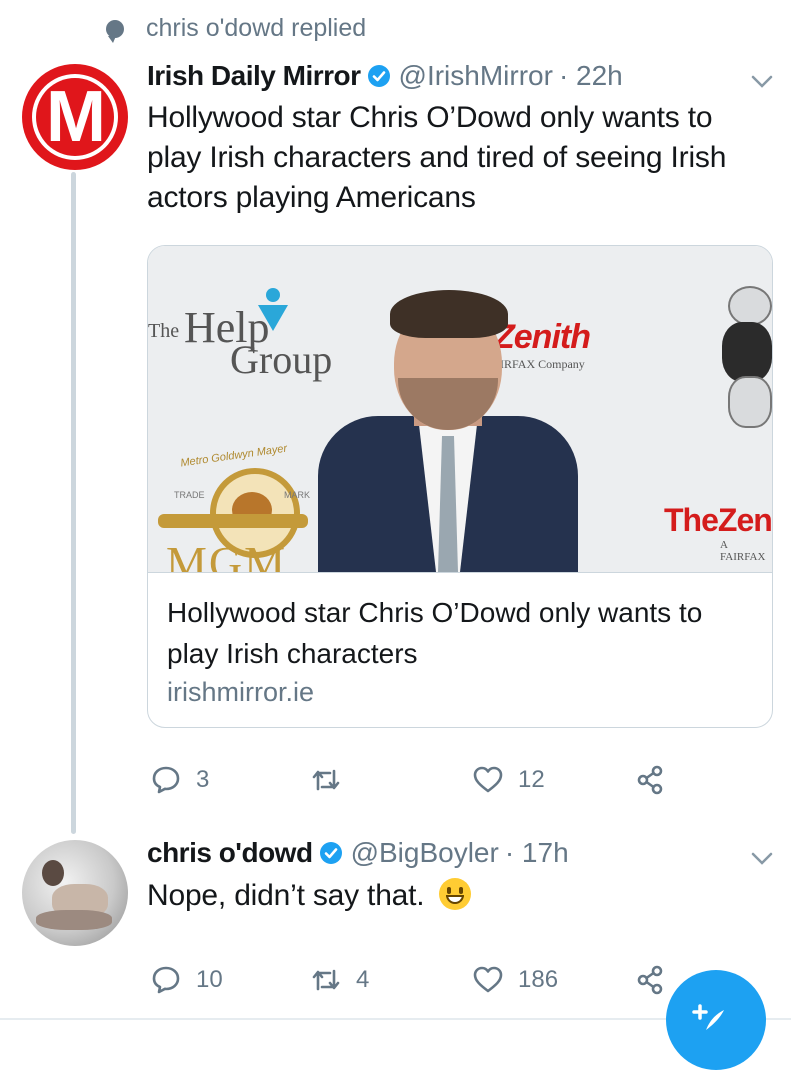 The width and height of the screenshot is (791, 1070). What do you see at coordinates (230, 853) in the screenshot?
I see `author-name: chris o'dowd` at bounding box center [230, 853].